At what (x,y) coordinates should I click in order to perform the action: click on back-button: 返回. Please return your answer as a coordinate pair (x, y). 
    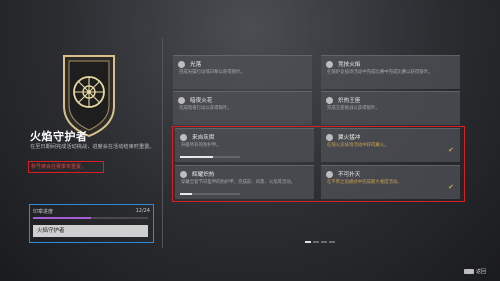
    Looking at the image, I should click on (474, 271).